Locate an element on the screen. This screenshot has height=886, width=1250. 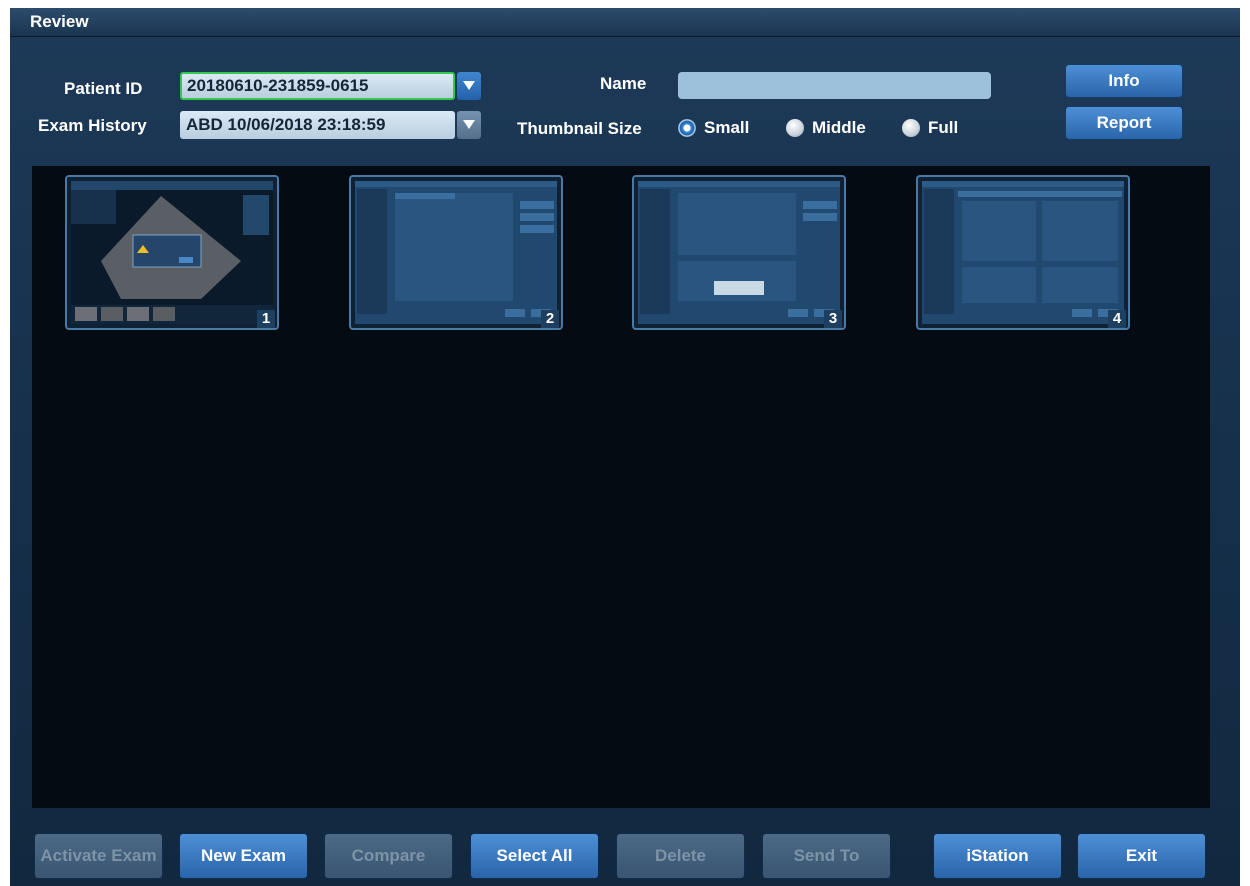
thumbnail-item: 3 is located at coordinates (739, 252).